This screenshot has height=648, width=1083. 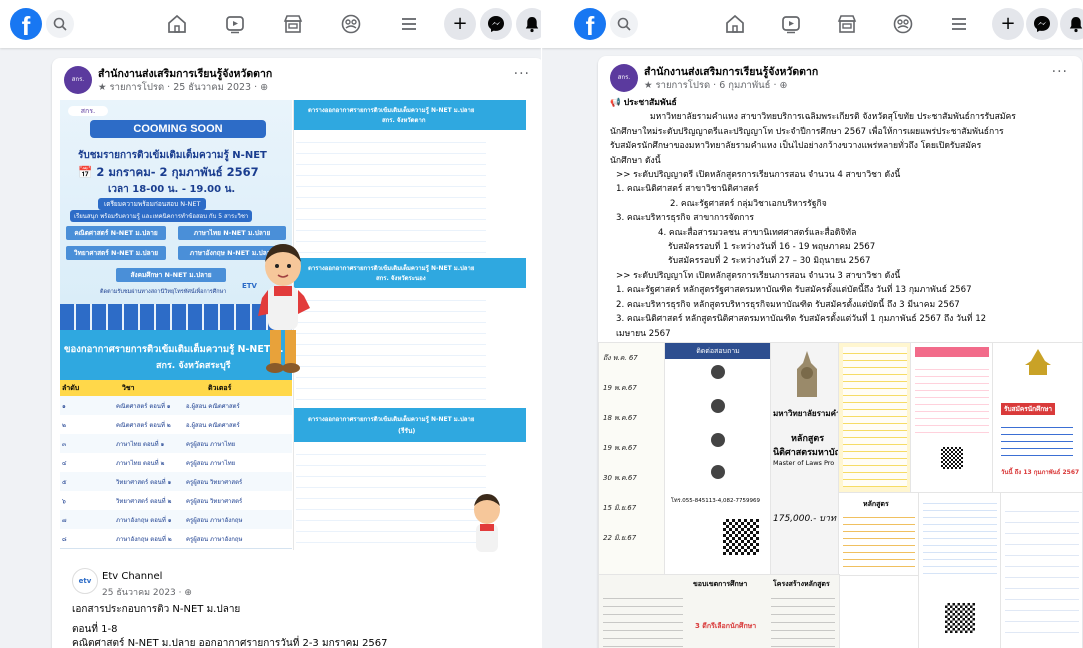 I want to click on brochure-8-title: โครงสร้างหลักสูตร, so click(x=801, y=584).